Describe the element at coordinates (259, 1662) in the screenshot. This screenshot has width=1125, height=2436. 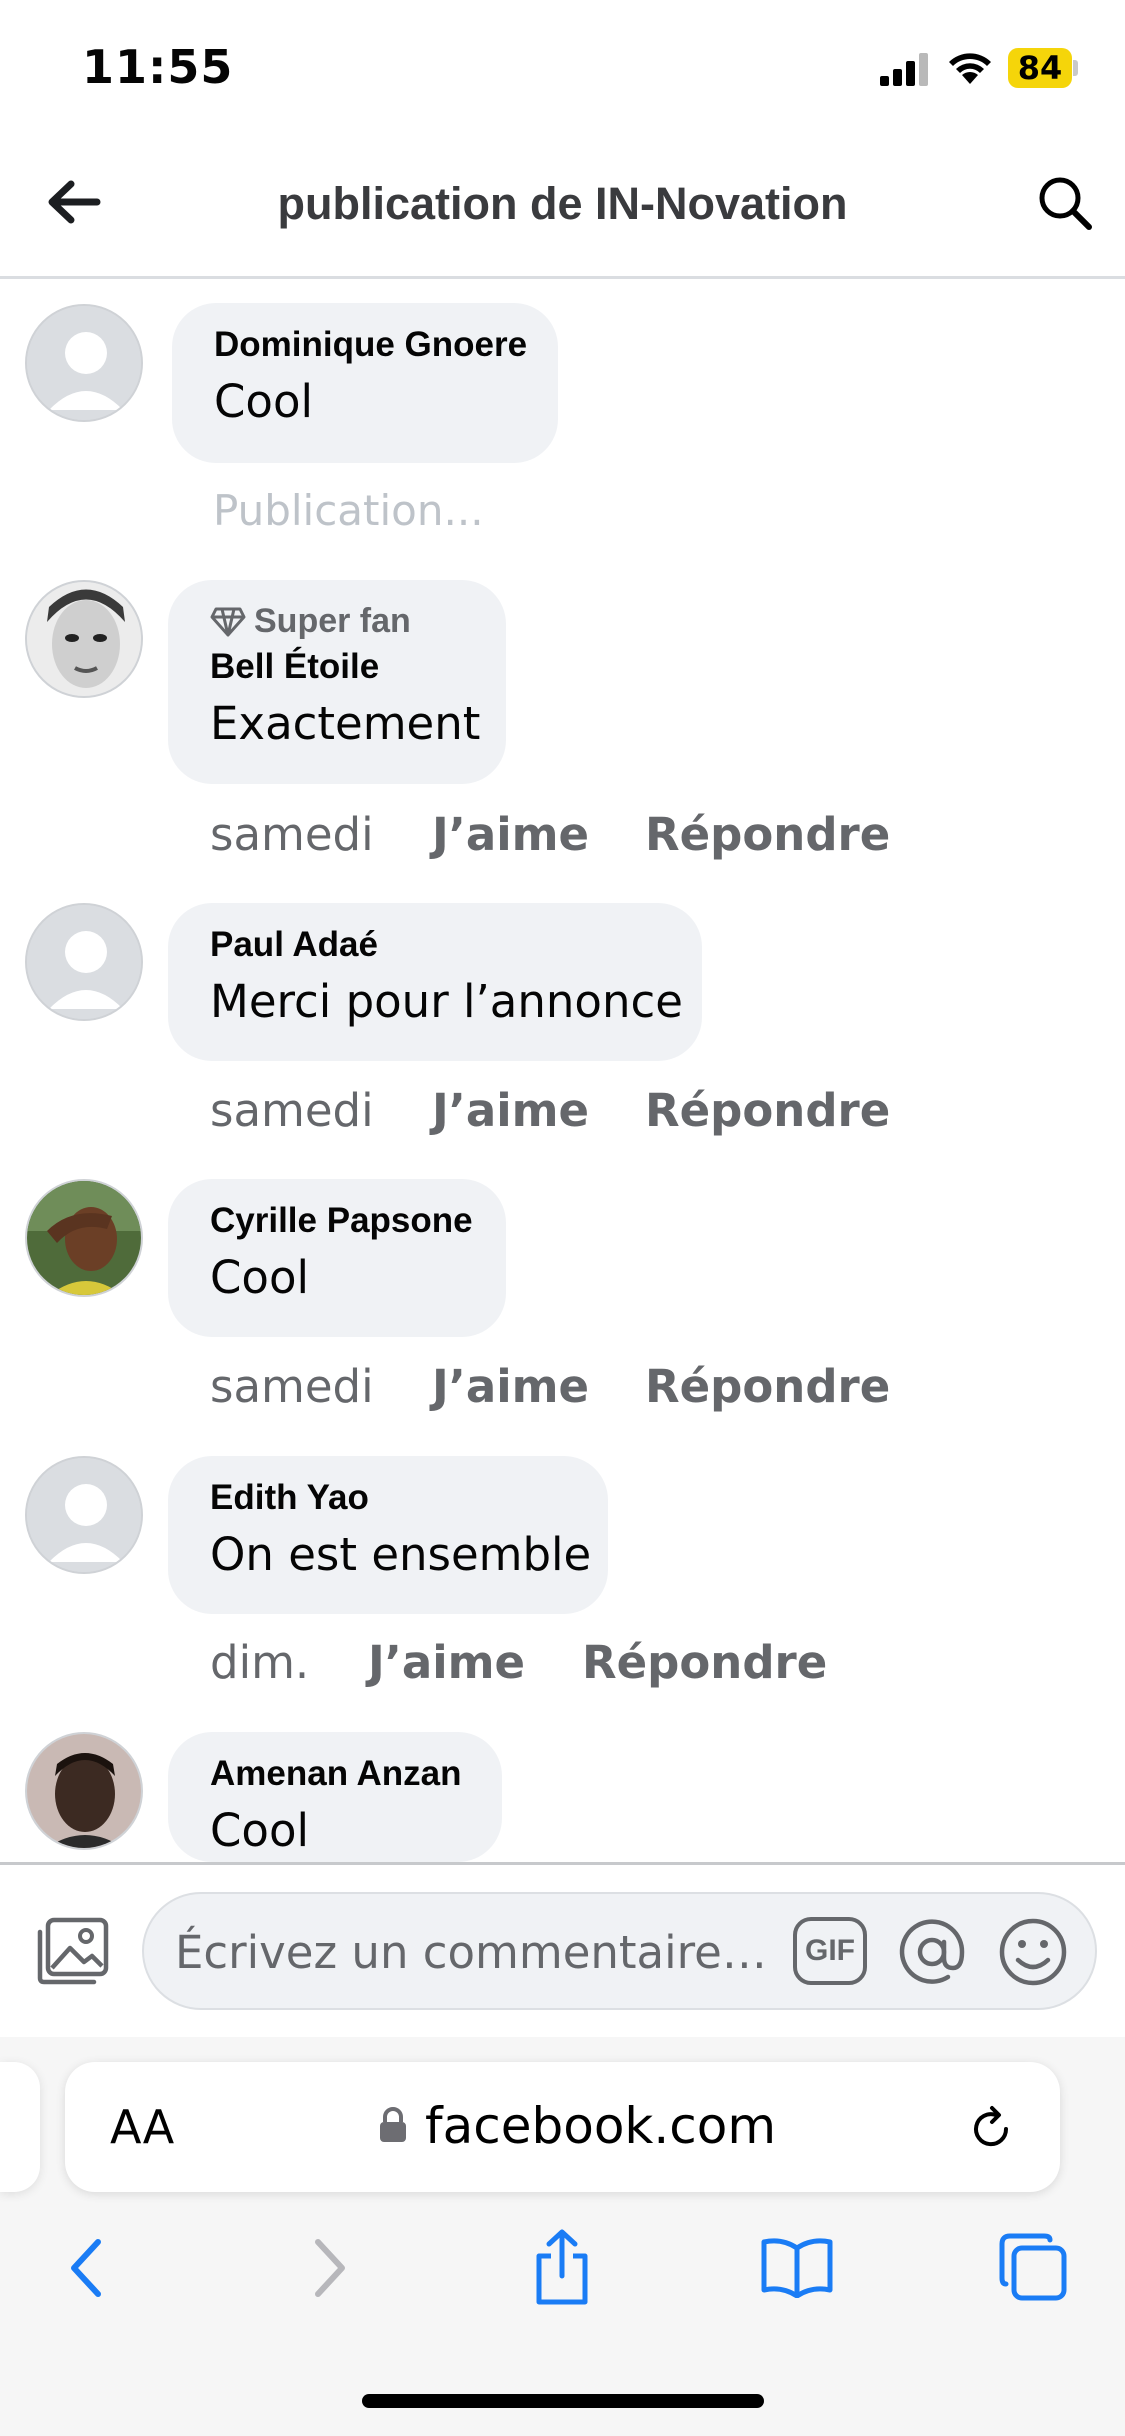
I see `comment-timestamp: dim.` at that location.